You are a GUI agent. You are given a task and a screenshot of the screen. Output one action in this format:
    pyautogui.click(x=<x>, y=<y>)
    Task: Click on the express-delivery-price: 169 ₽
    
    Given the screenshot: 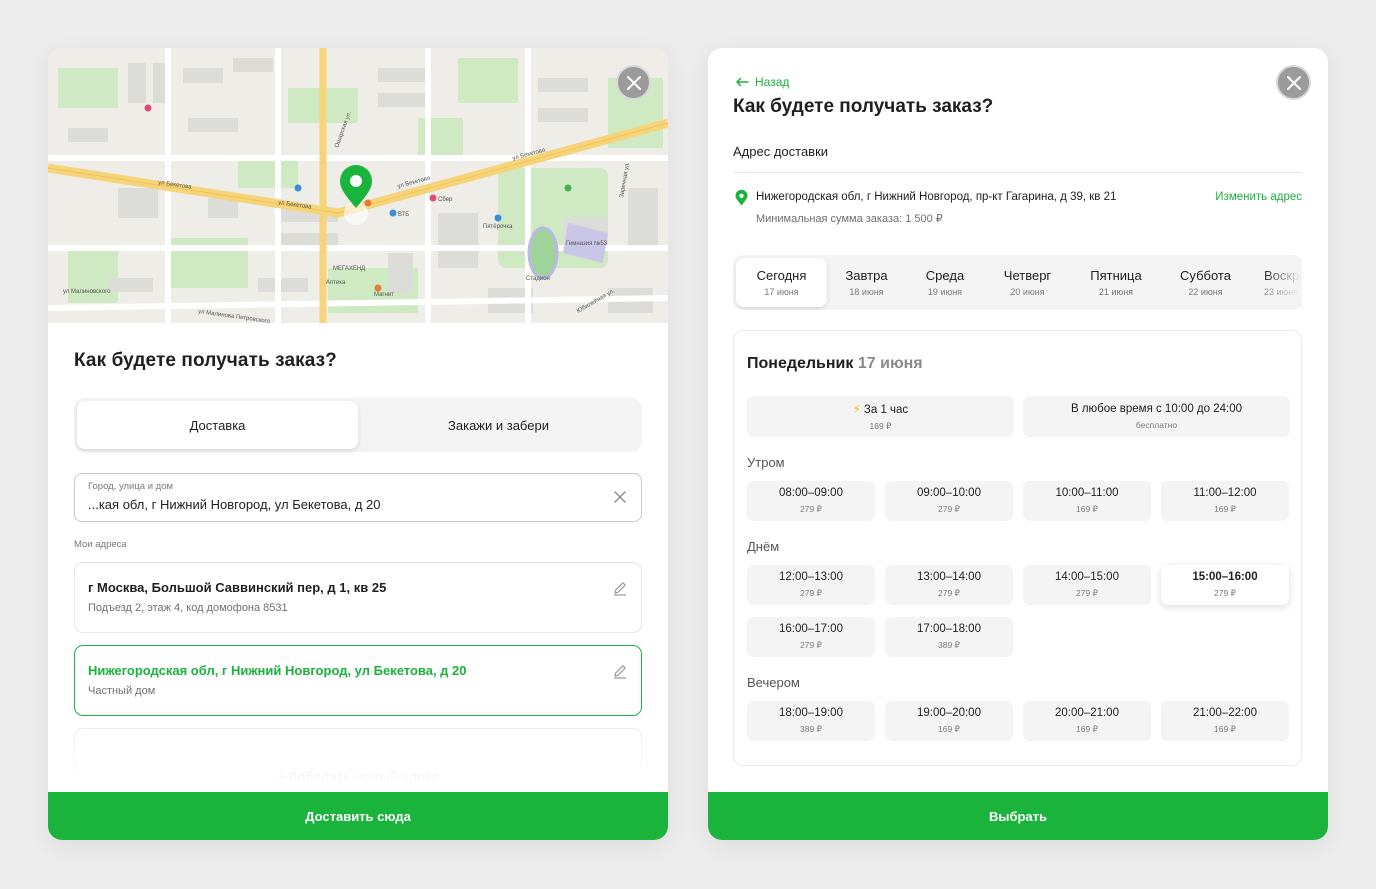 What is the action you would take?
    pyautogui.click(x=880, y=425)
    